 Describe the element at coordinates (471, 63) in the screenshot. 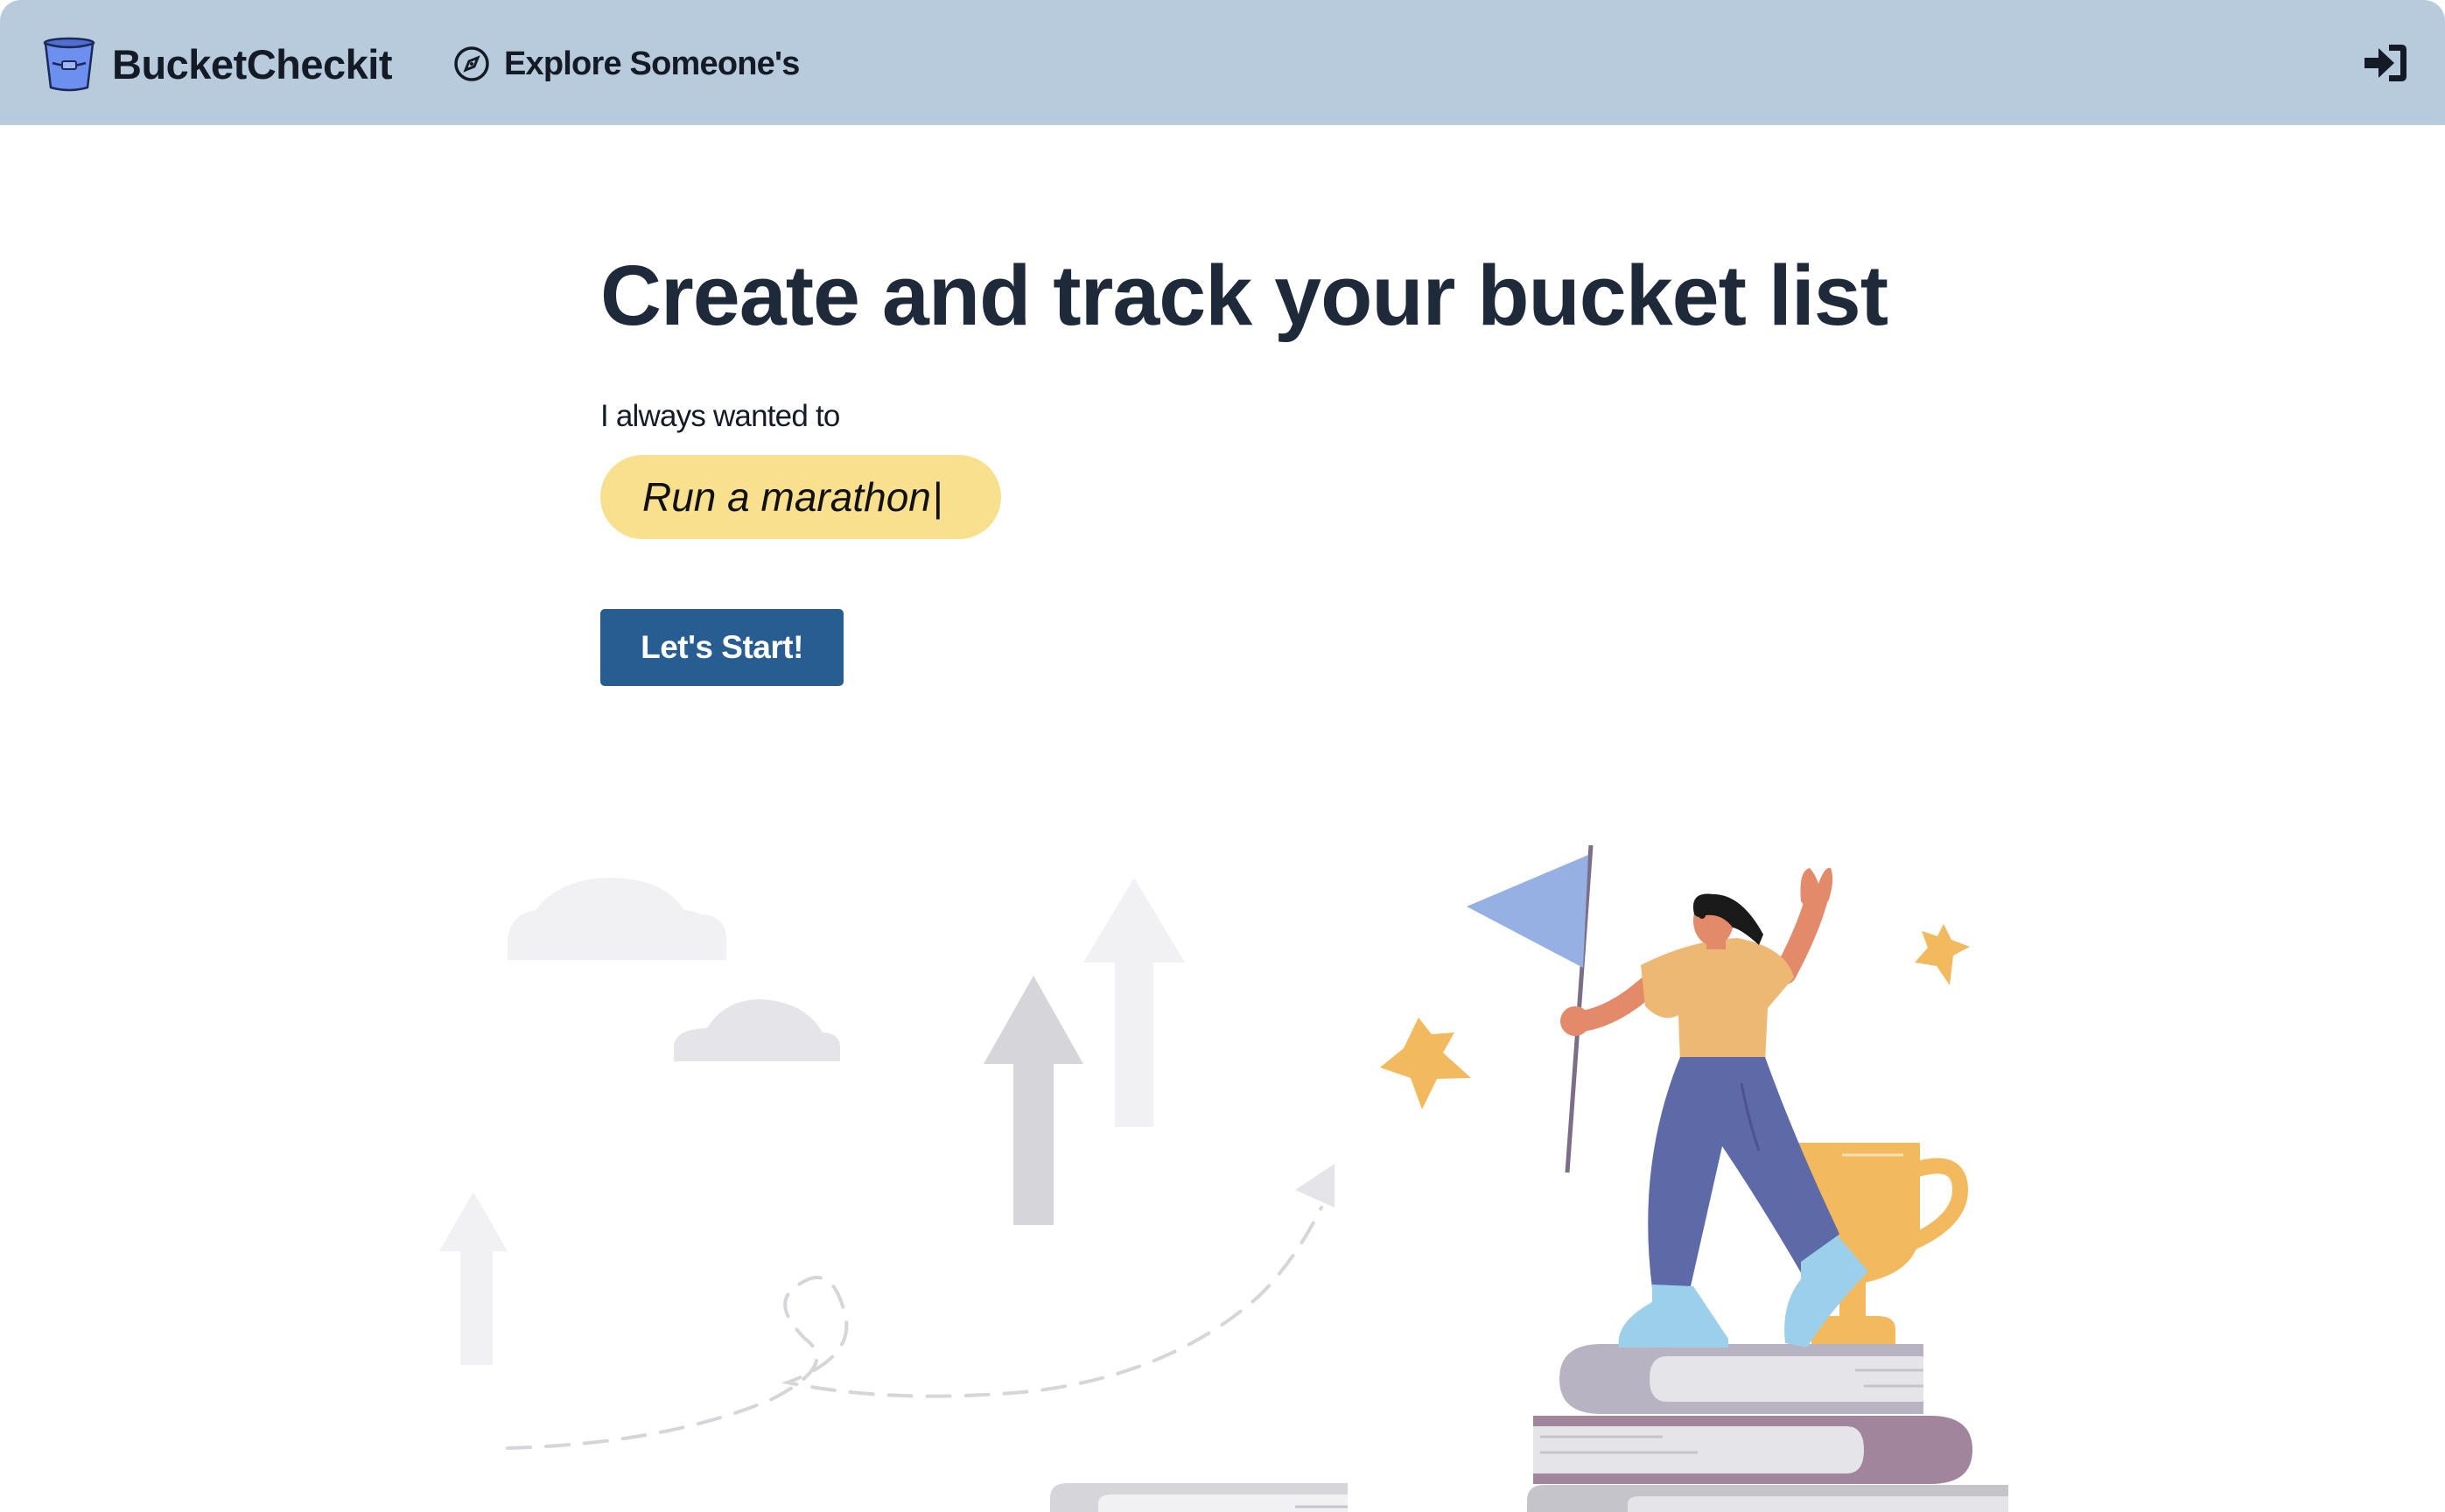

I see `compass-icon` at that location.